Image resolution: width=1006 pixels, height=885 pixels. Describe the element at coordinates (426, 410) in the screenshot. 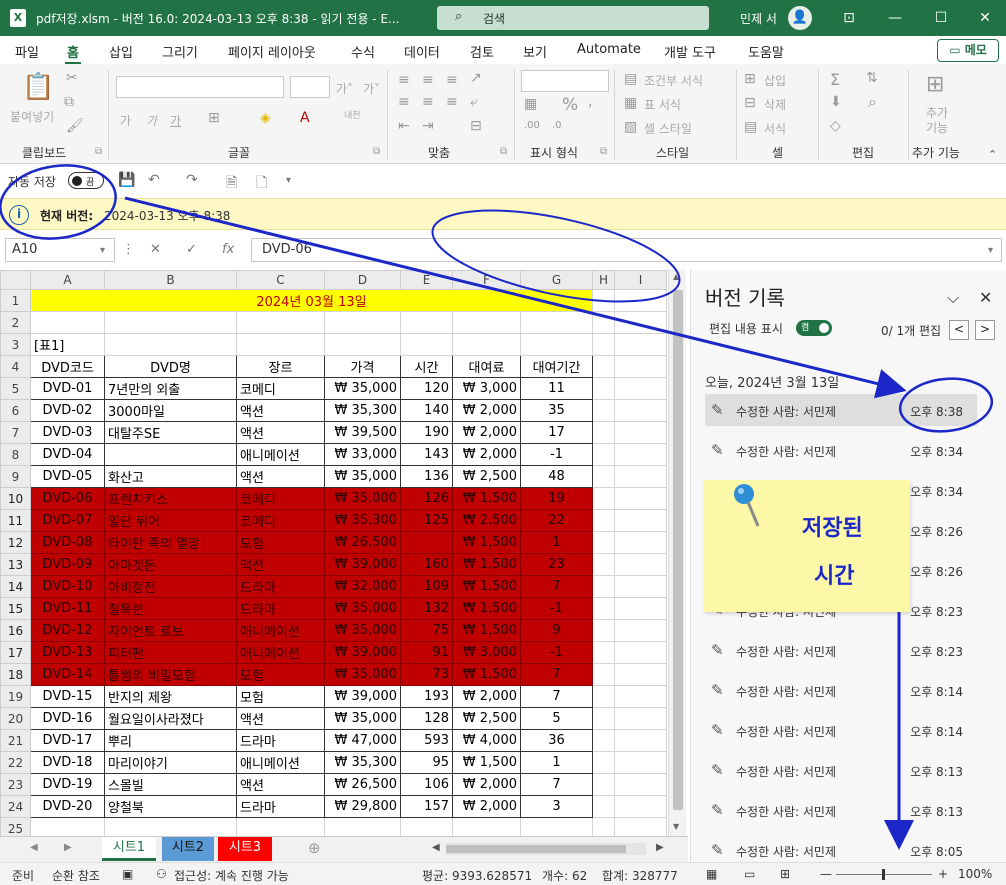

I see `table-cell: 140` at that location.